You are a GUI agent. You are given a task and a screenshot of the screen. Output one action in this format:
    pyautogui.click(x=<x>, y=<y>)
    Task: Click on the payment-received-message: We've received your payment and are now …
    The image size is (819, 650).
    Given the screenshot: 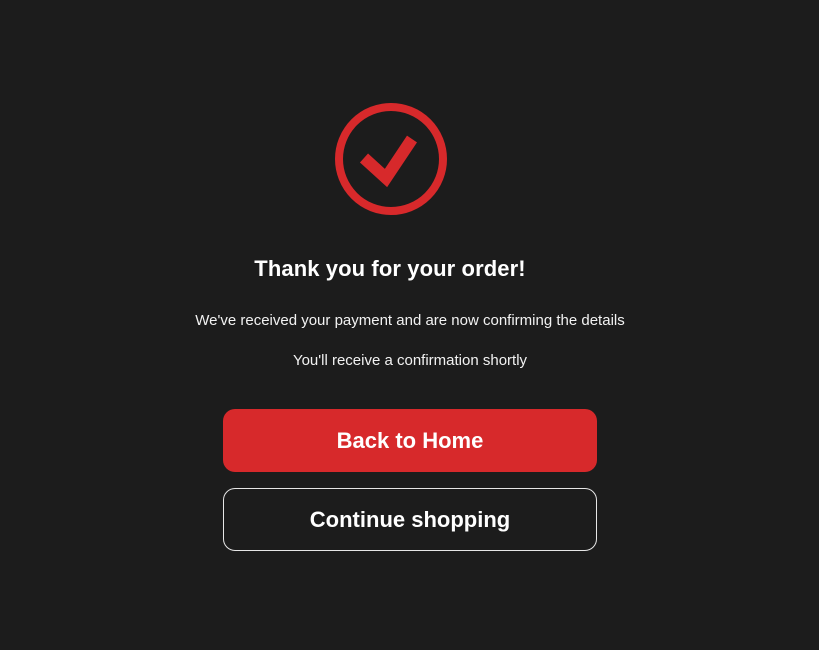 What is the action you would take?
    pyautogui.click(x=410, y=320)
    